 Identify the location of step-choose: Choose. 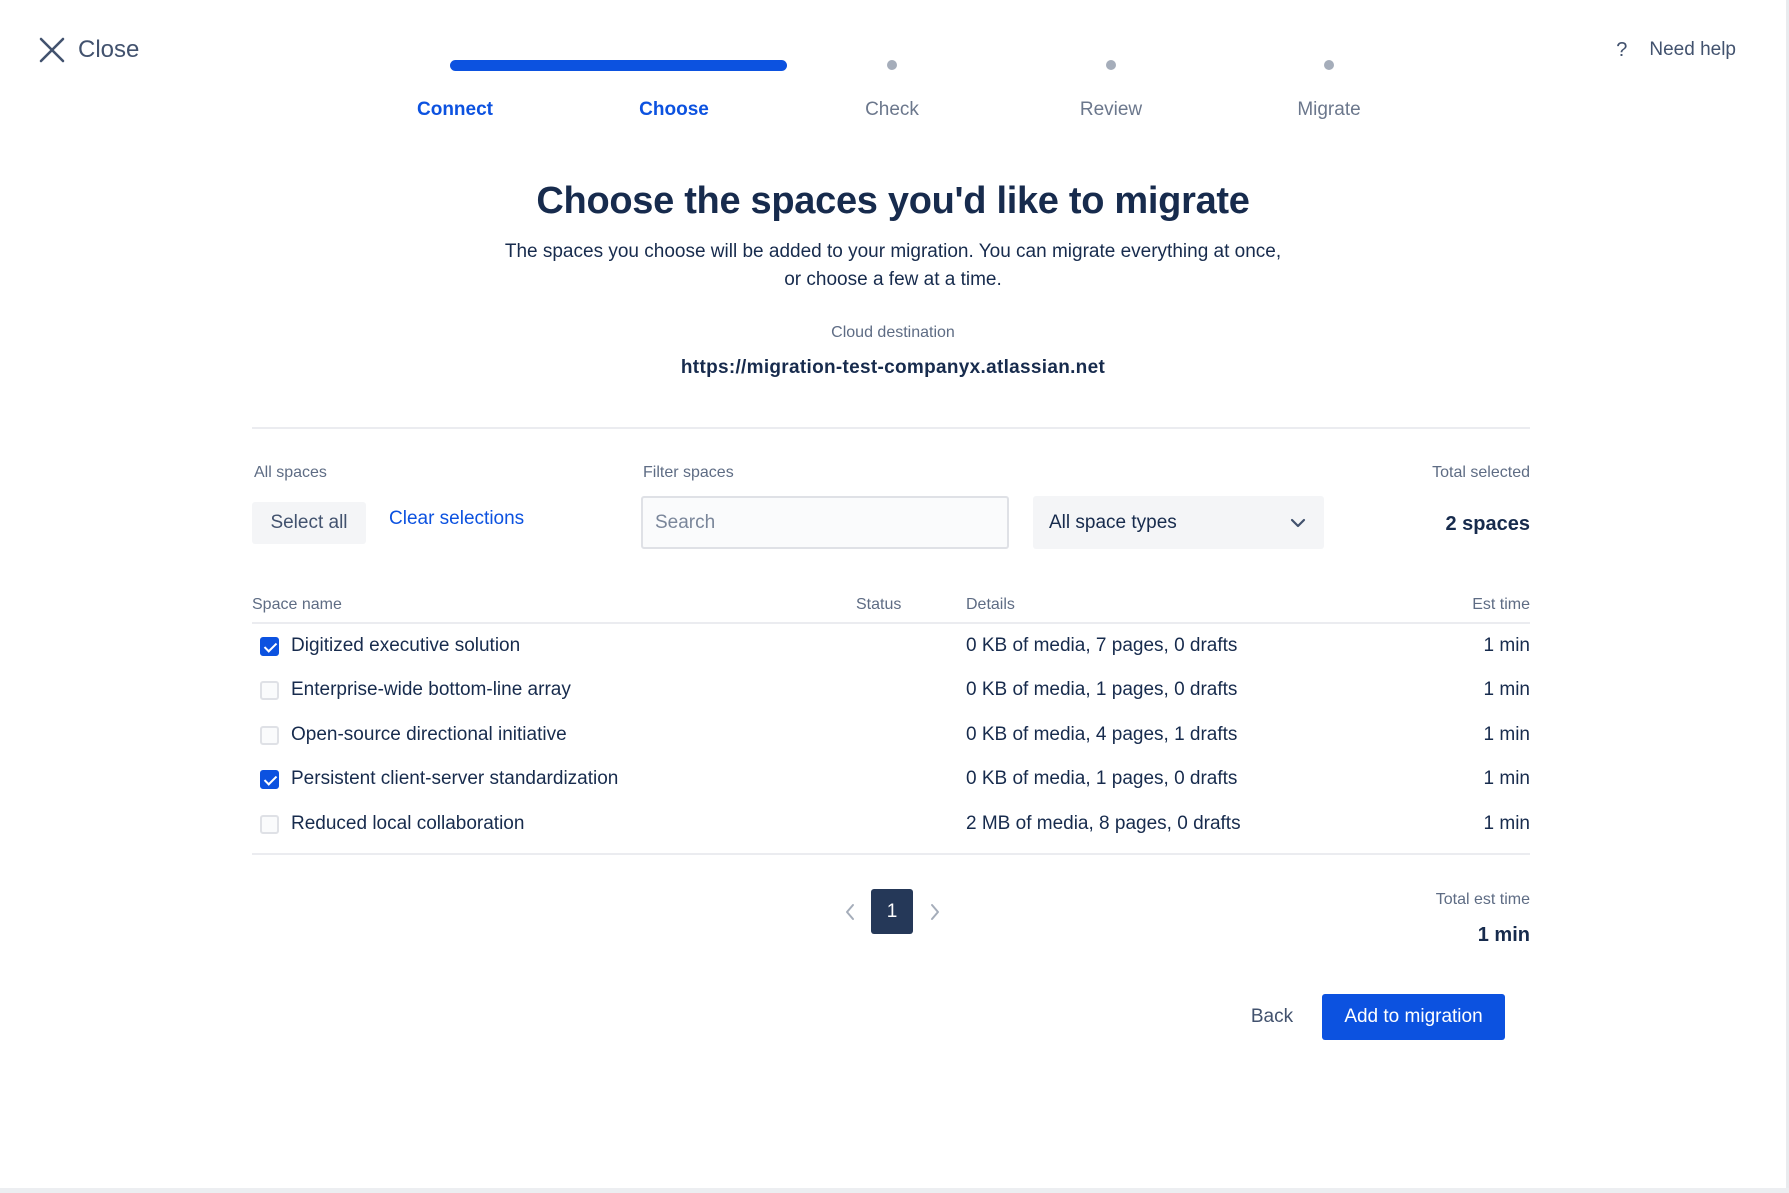
(674, 109).